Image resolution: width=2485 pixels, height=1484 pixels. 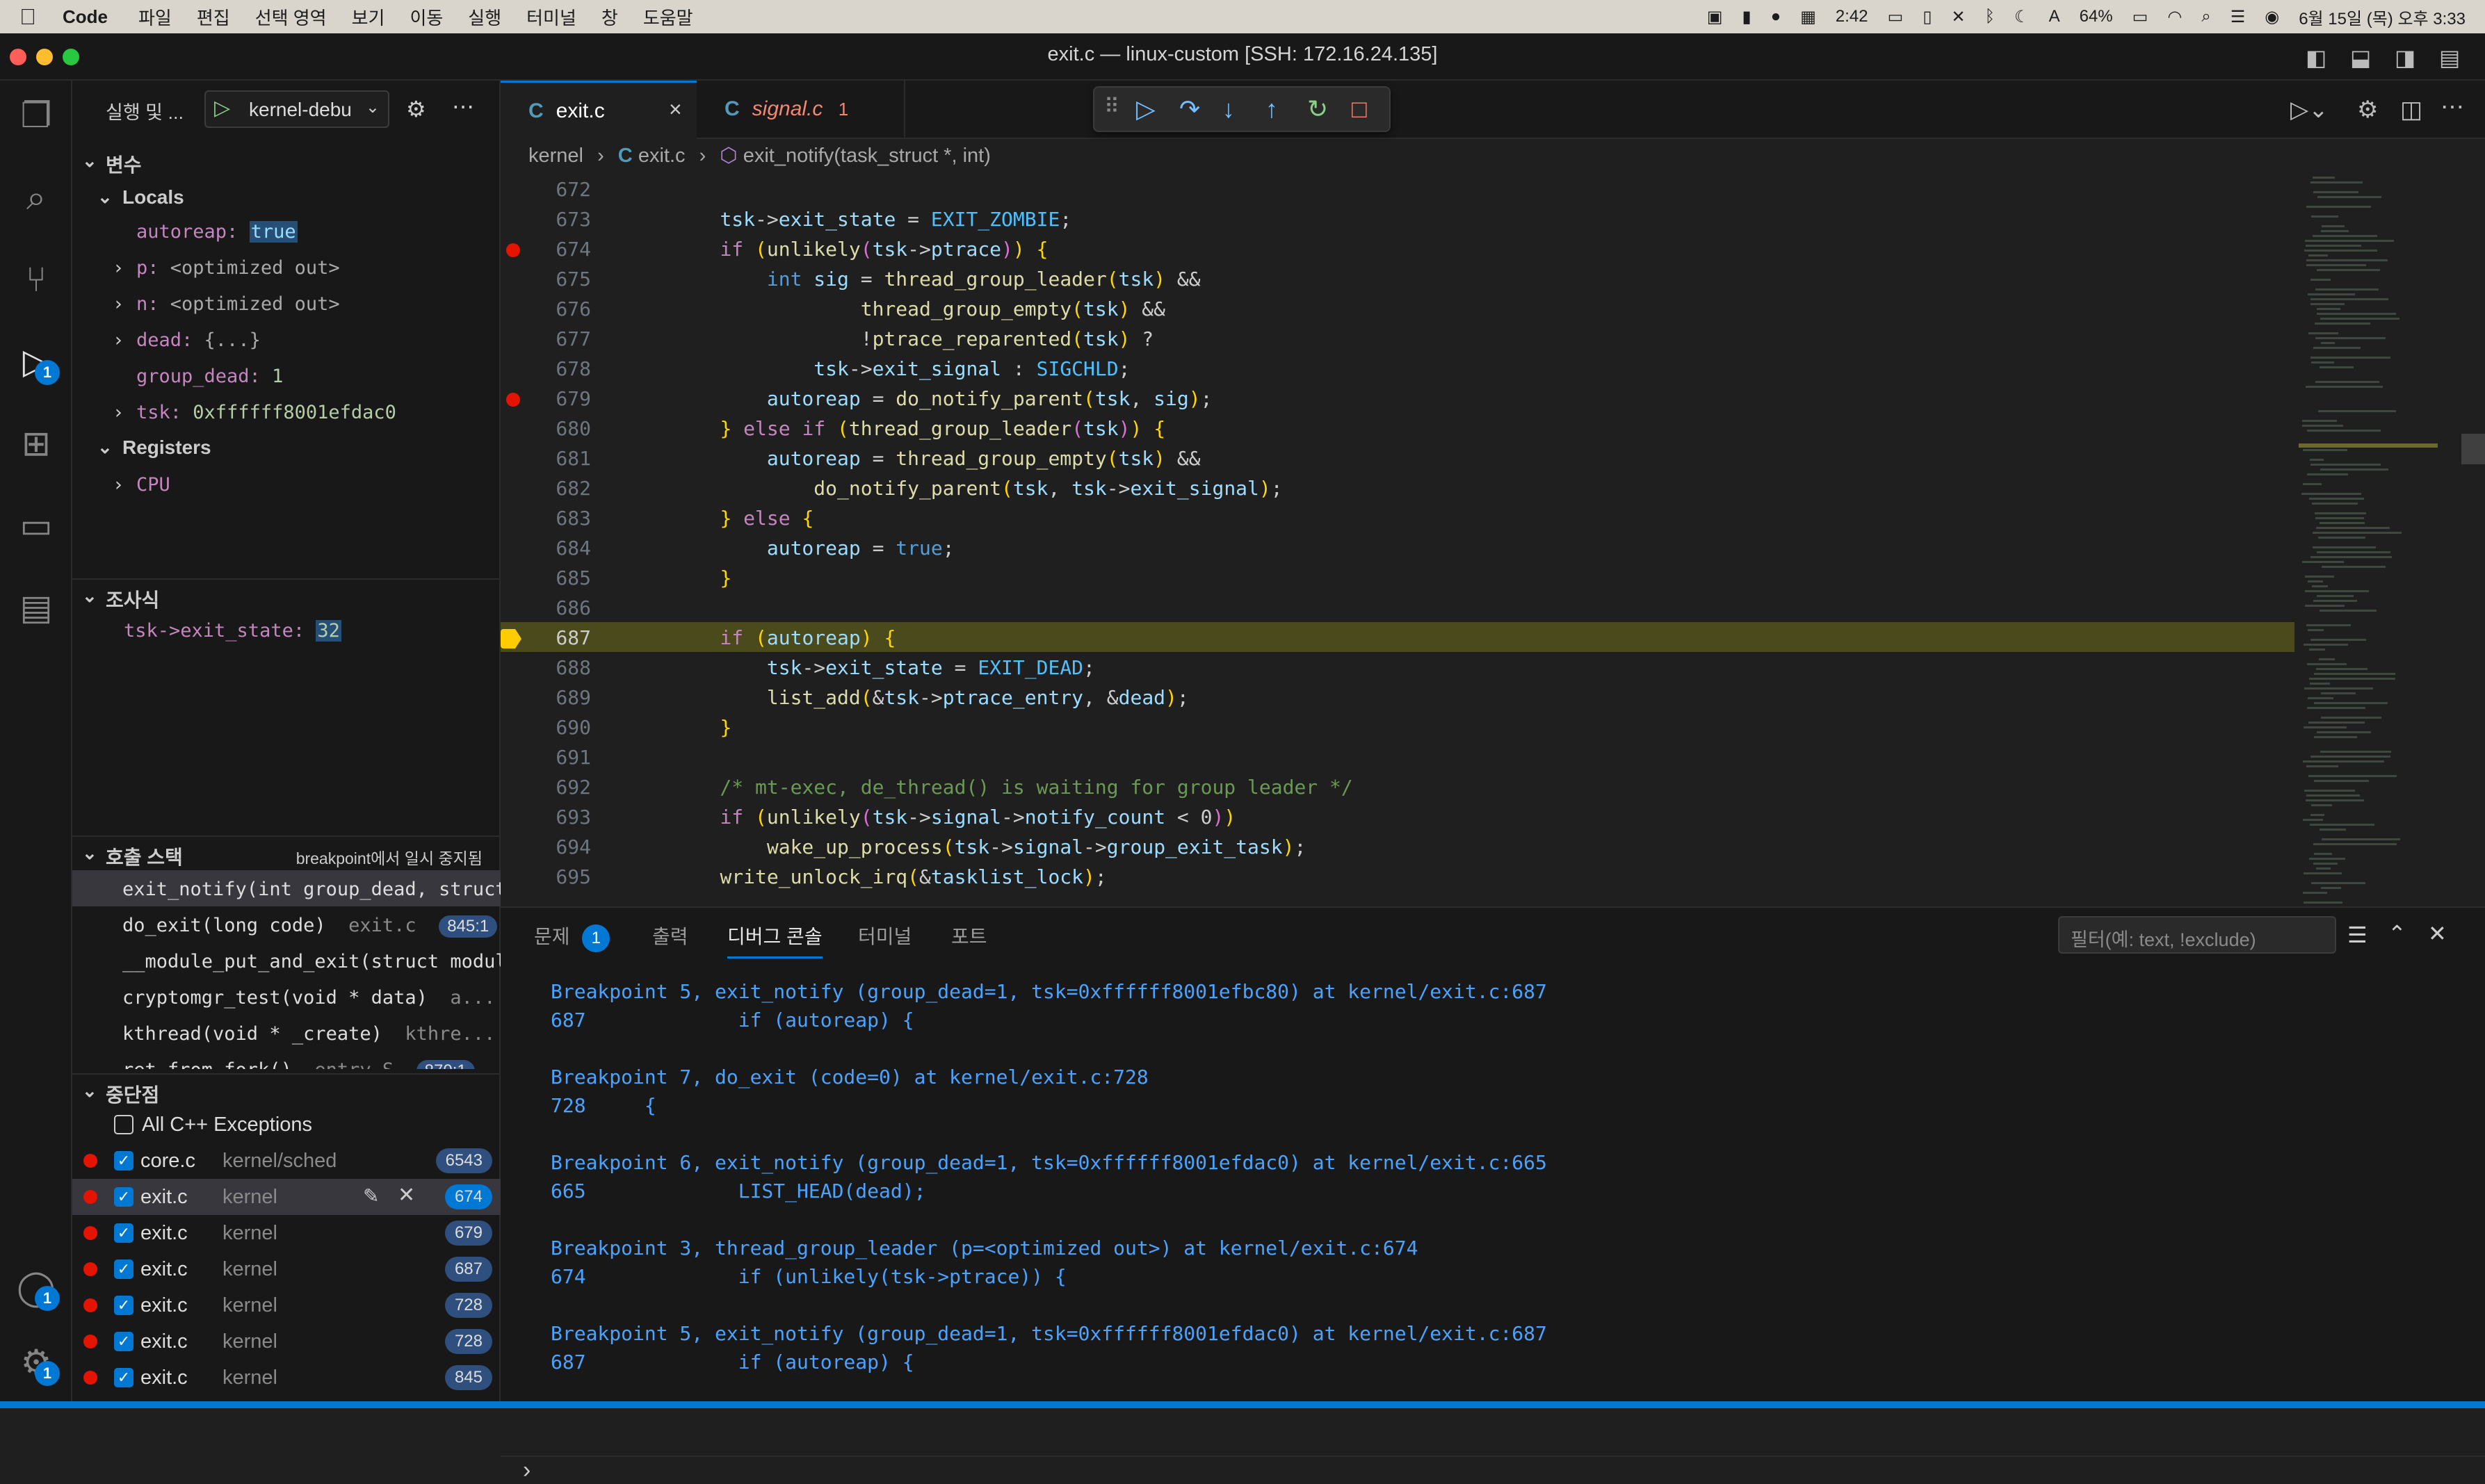 What do you see at coordinates (1990, 16) in the screenshot?
I see `bluetooth-icon: ᛒ` at bounding box center [1990, 16].